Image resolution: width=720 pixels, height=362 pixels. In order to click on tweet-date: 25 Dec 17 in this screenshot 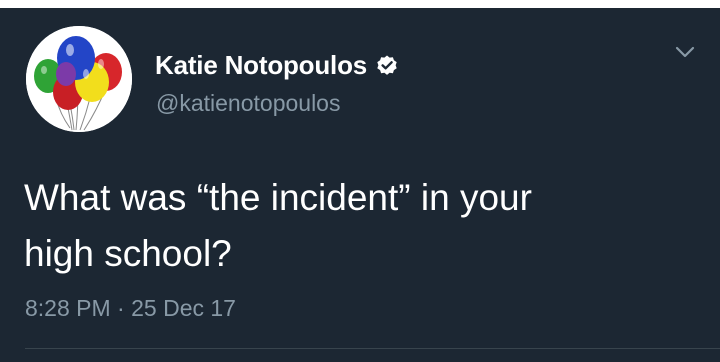, I will do `click(183, 308)`.